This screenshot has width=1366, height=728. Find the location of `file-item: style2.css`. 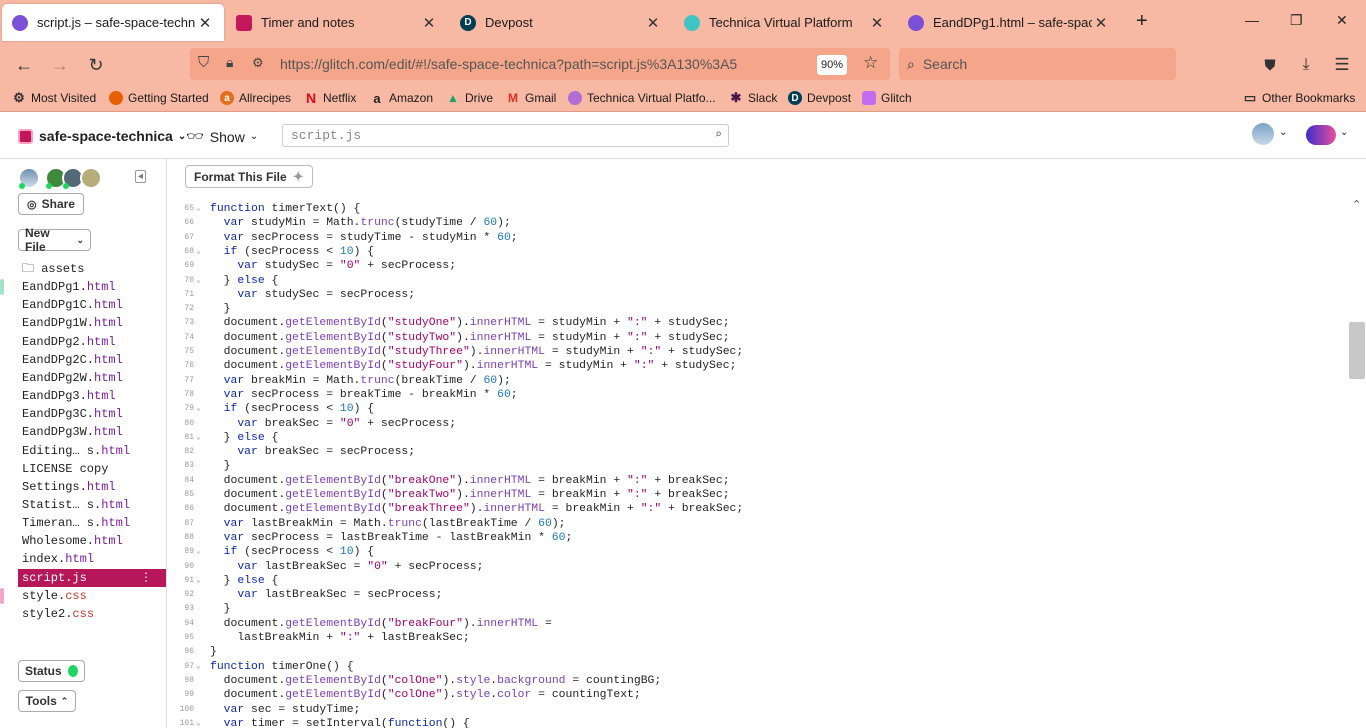

file-item: style2.css is located at coordinates (92, 614).